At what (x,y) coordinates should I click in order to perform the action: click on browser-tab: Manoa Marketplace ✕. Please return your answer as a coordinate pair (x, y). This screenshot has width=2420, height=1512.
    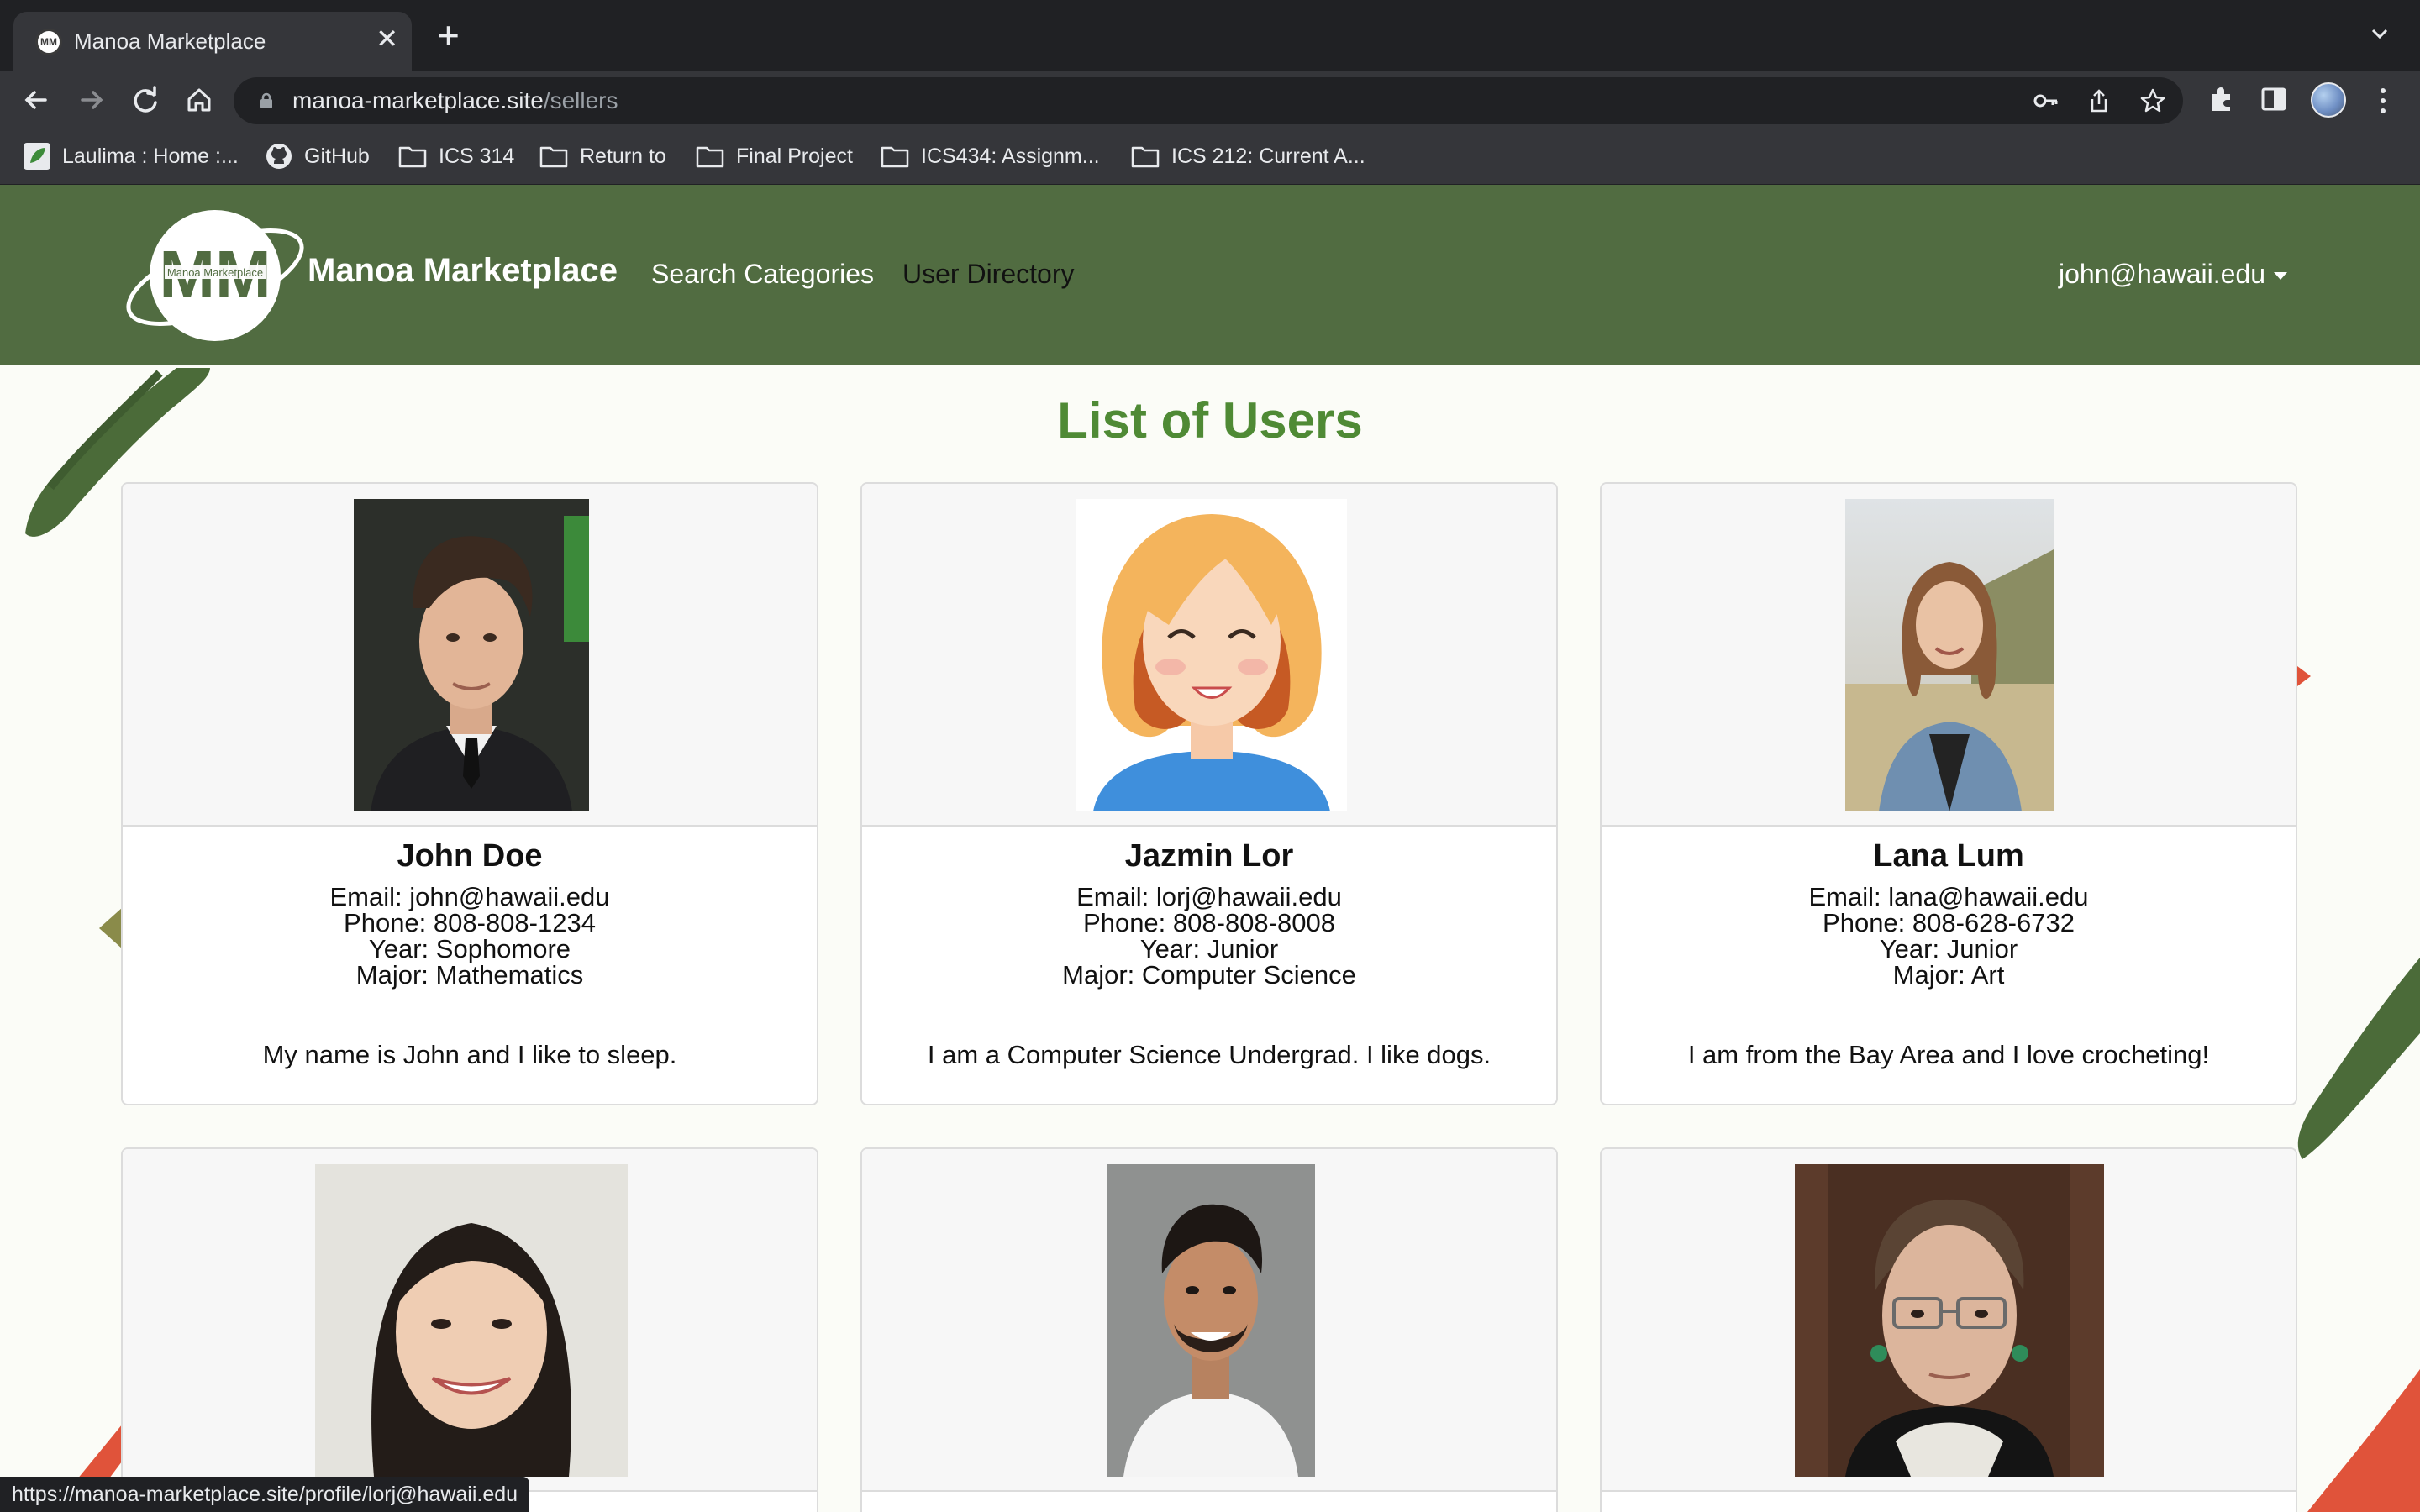
    Looking at the image, I should click on (212, 41).